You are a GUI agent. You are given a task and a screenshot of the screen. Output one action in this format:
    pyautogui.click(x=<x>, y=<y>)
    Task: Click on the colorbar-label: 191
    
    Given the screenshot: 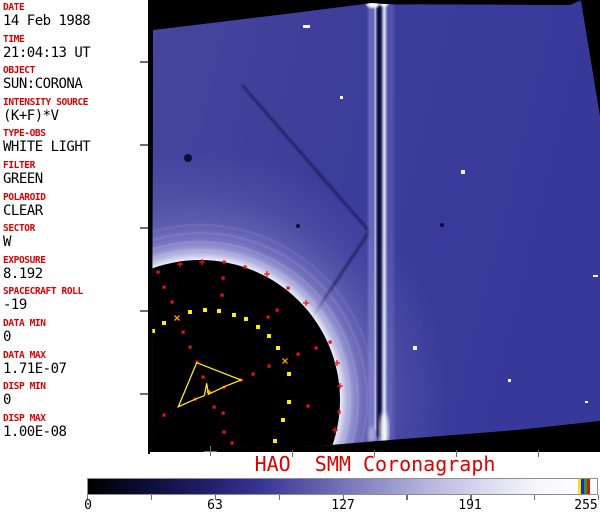 What is the action you would take?
    pyautogui.click(x=470, y=505)
    